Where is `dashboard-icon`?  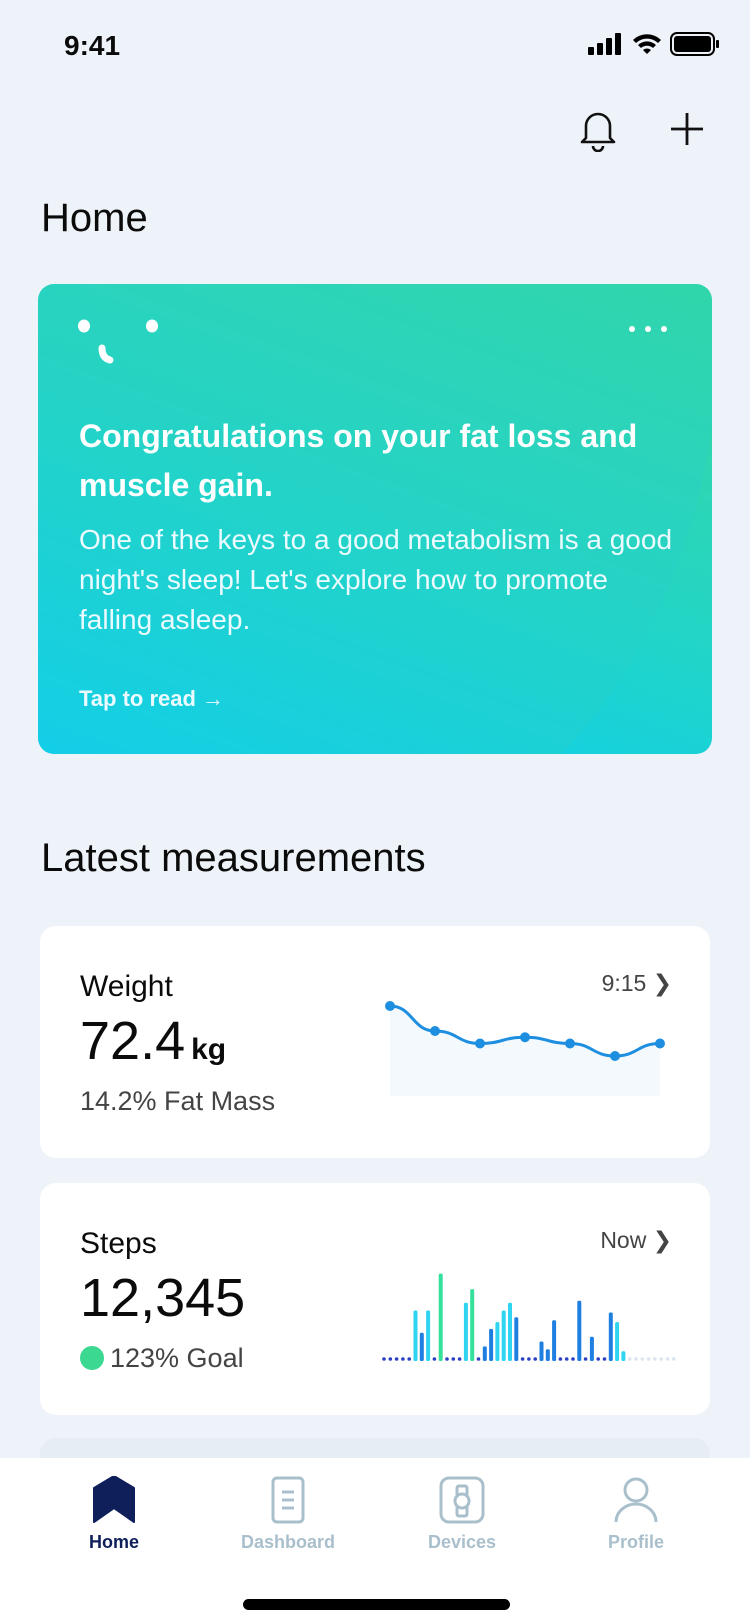 dashboard-icon is located at coordinates (288, 1500).